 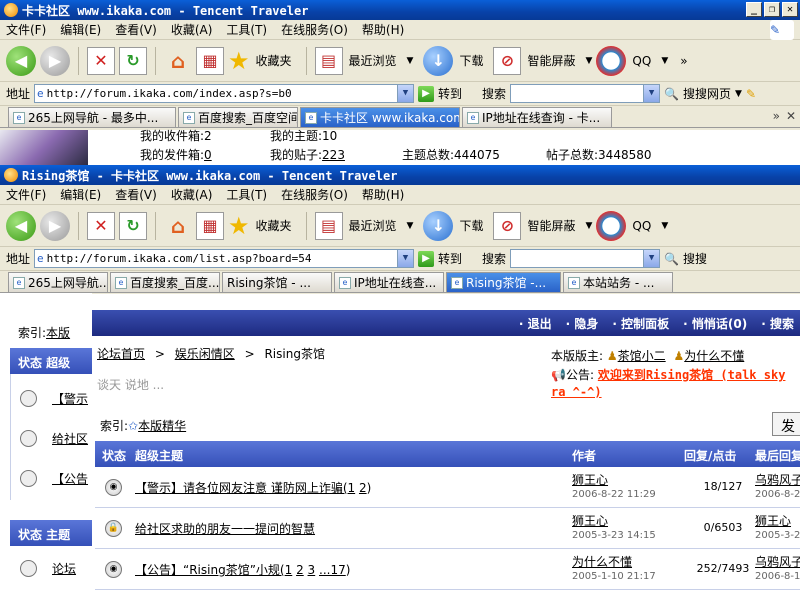 I want to click on post-button: 发, so click(x=786, y=424).